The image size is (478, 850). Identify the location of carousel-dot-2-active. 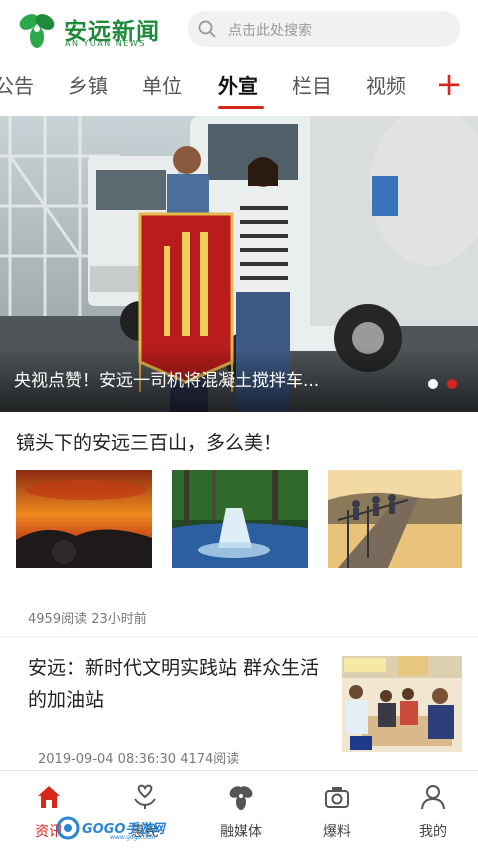
(452, 384).